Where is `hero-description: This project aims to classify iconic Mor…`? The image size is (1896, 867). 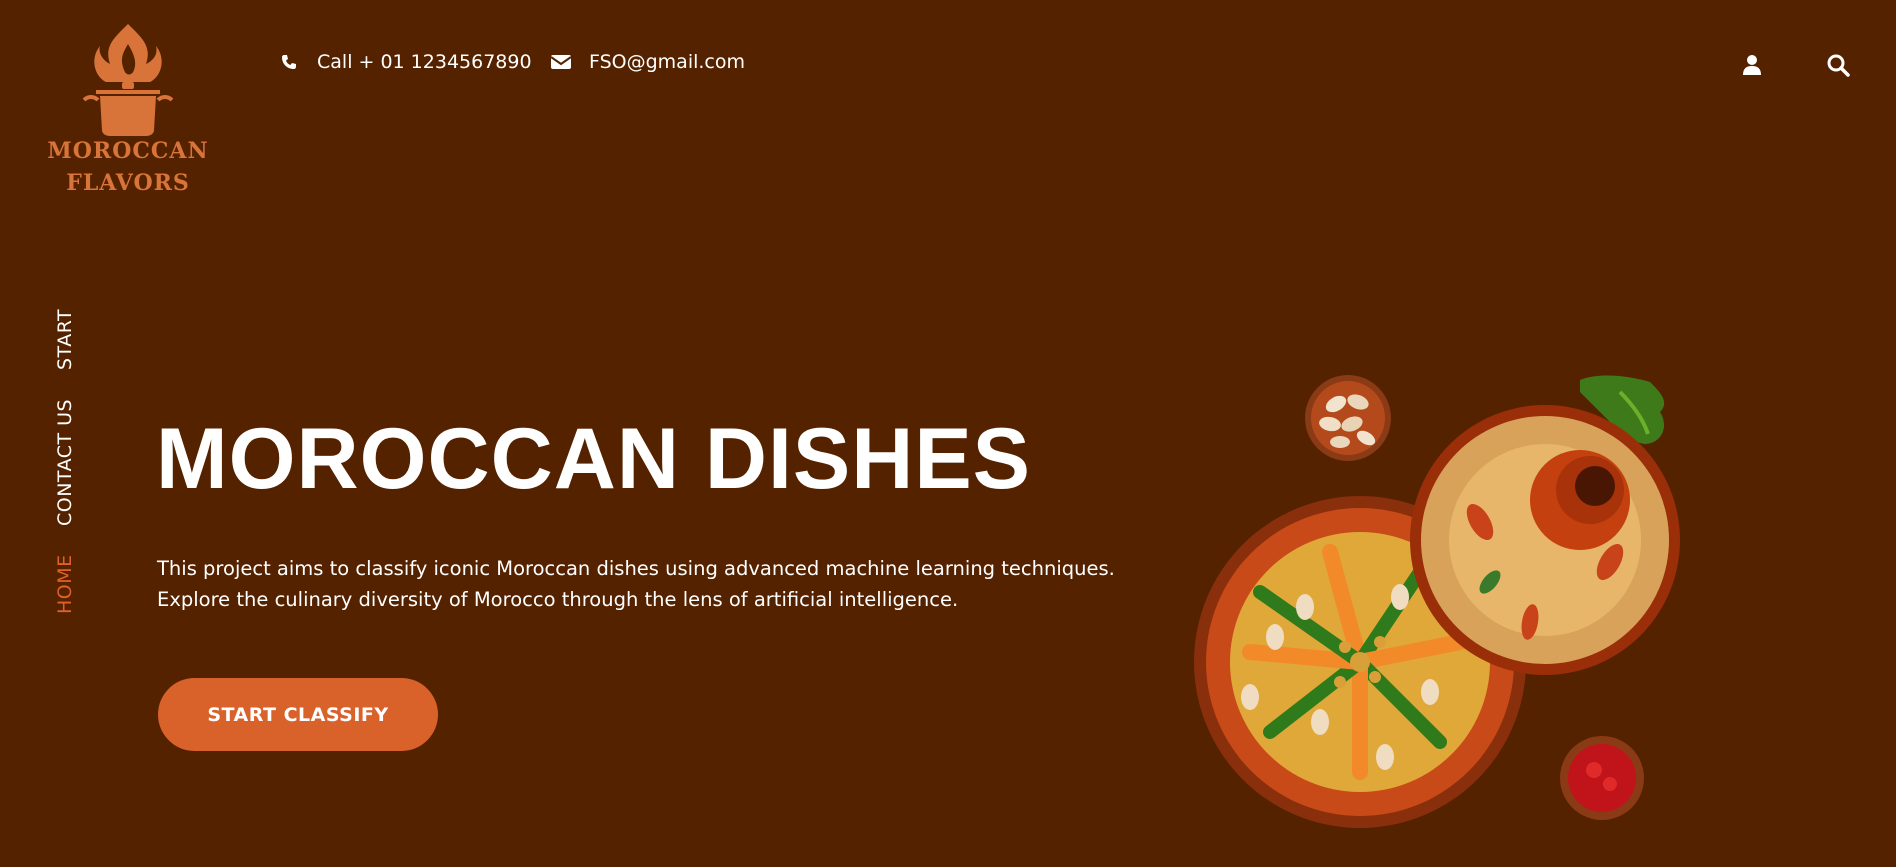 hero-description: This project aims to classify iconic Mor… is located at coordinates (647, 584).